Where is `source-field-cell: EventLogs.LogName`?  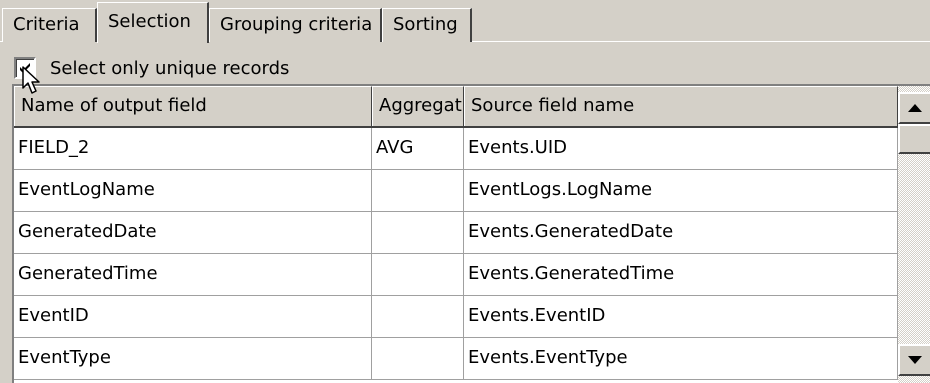
source-field-cell: EventLogs.LogName is located at coordinates (681, 190).